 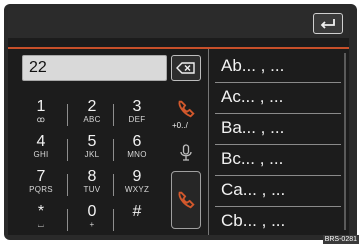 I want to click on top-bar, so click(x=178, y=23).